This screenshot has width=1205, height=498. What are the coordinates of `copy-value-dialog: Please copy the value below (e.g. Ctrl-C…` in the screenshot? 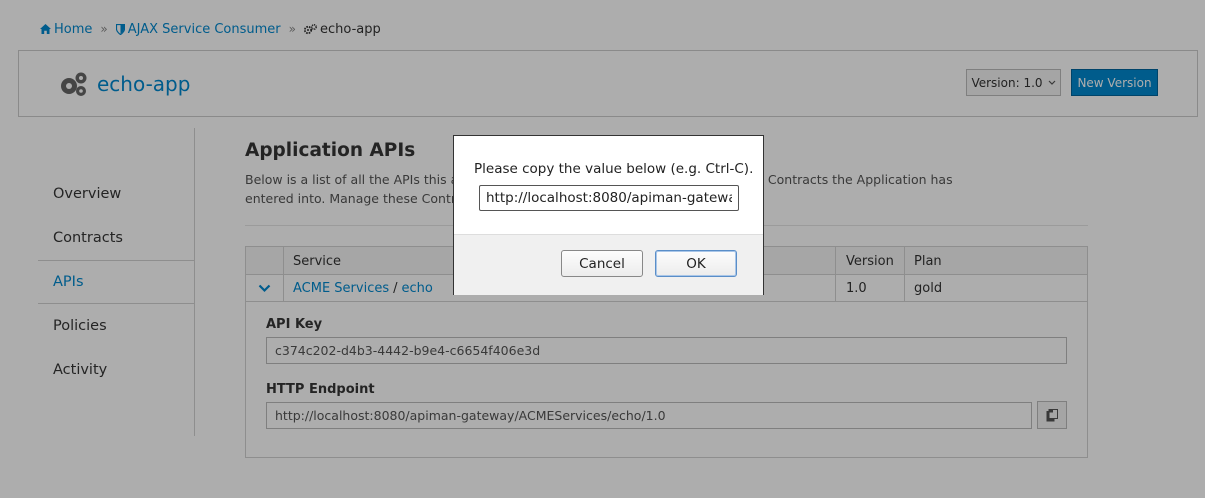 It's located at (608, 215).